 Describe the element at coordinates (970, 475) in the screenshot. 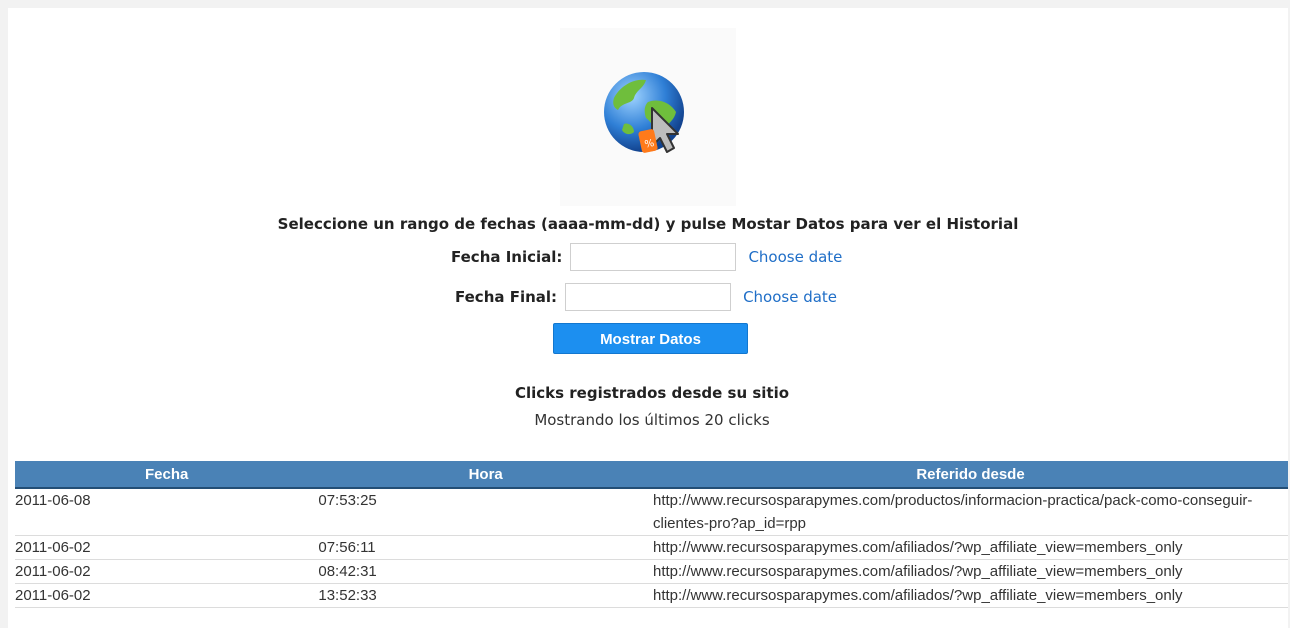

I see `header-referido: Referido desde` at that location.